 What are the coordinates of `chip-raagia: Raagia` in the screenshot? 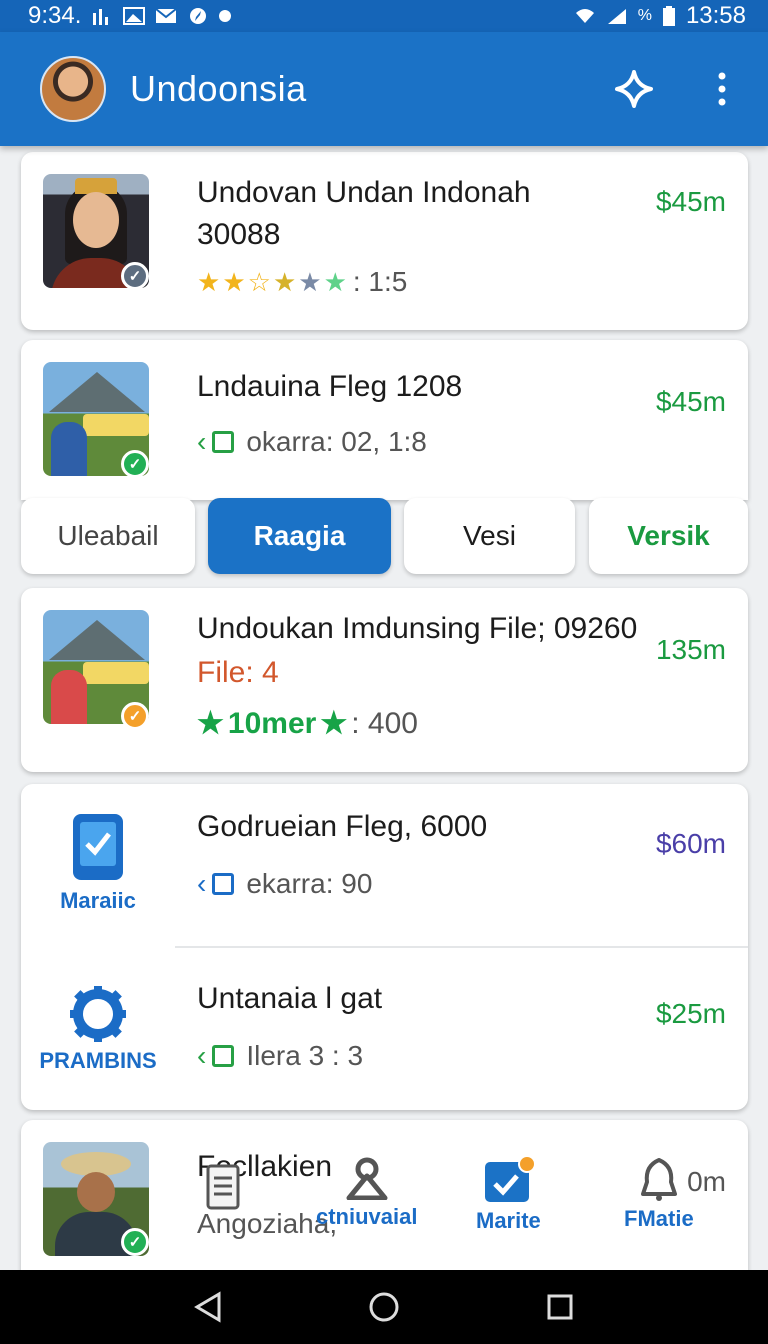 It's located at (299, 536).